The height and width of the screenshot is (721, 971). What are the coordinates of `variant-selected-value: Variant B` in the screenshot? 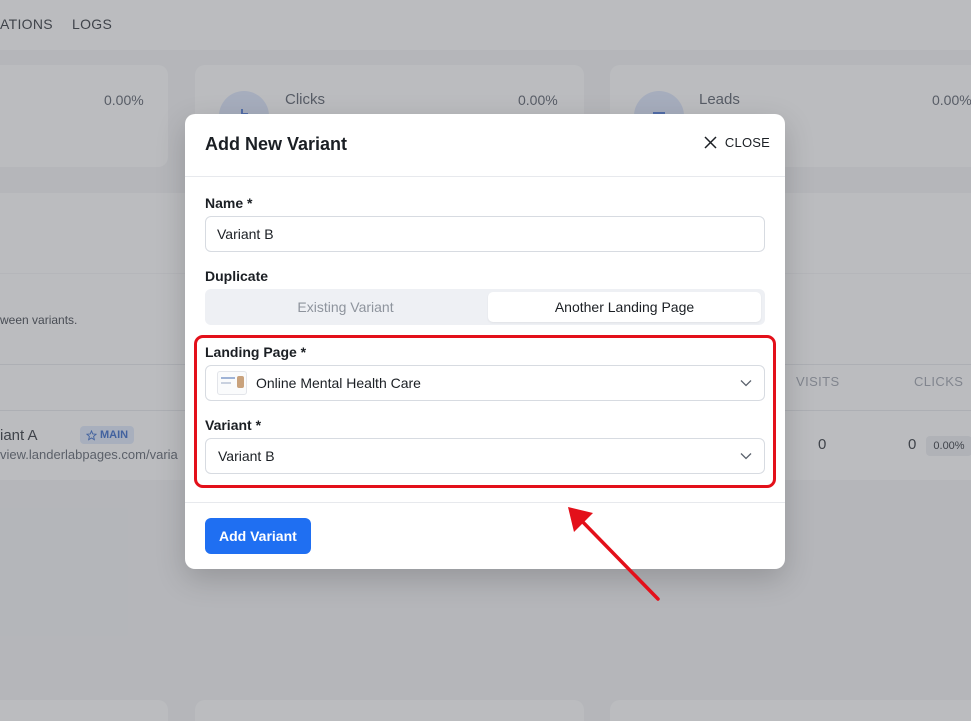 It's located at (246, 456).